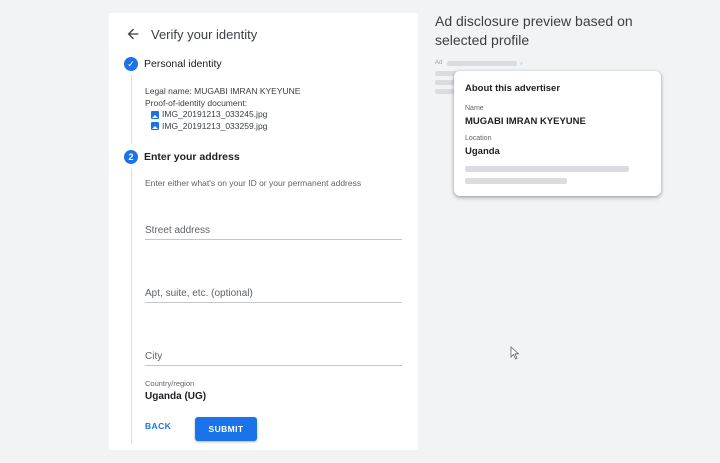 The width and height of the screenshot is (720, 463). I want to click on submit-button: SUBMIT, so click(226, 429).